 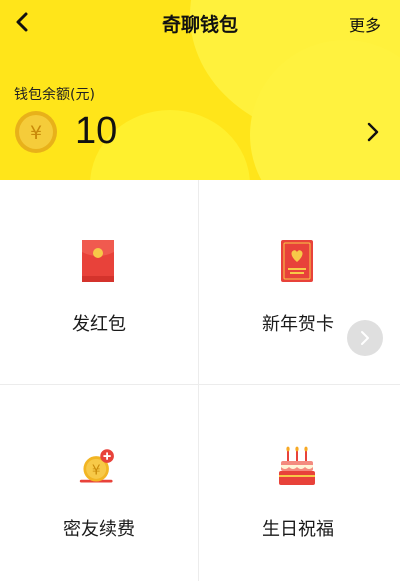 What do you see at coordinates (298, 529) in the screenshot?
I see `birthday-wish-label: 生日祝福` at bounding box center [298, 529].